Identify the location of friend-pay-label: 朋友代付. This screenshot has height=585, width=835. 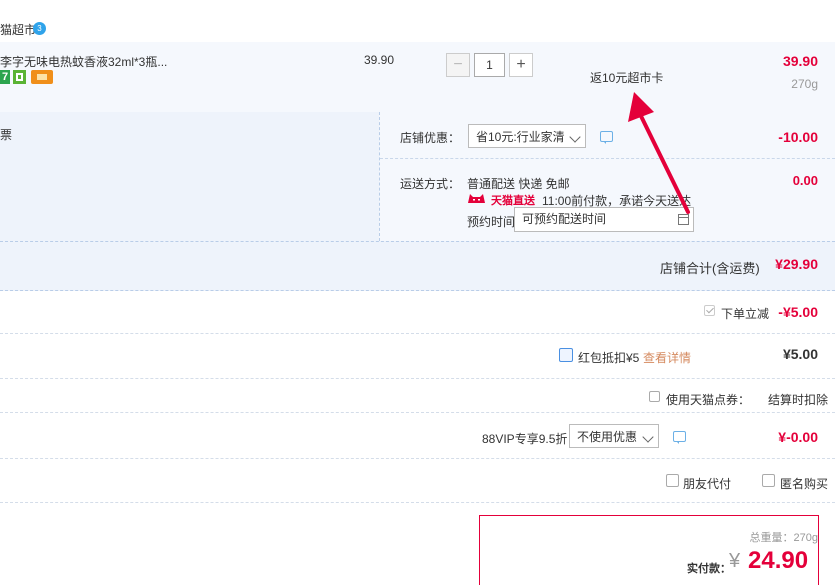
(707, 484).